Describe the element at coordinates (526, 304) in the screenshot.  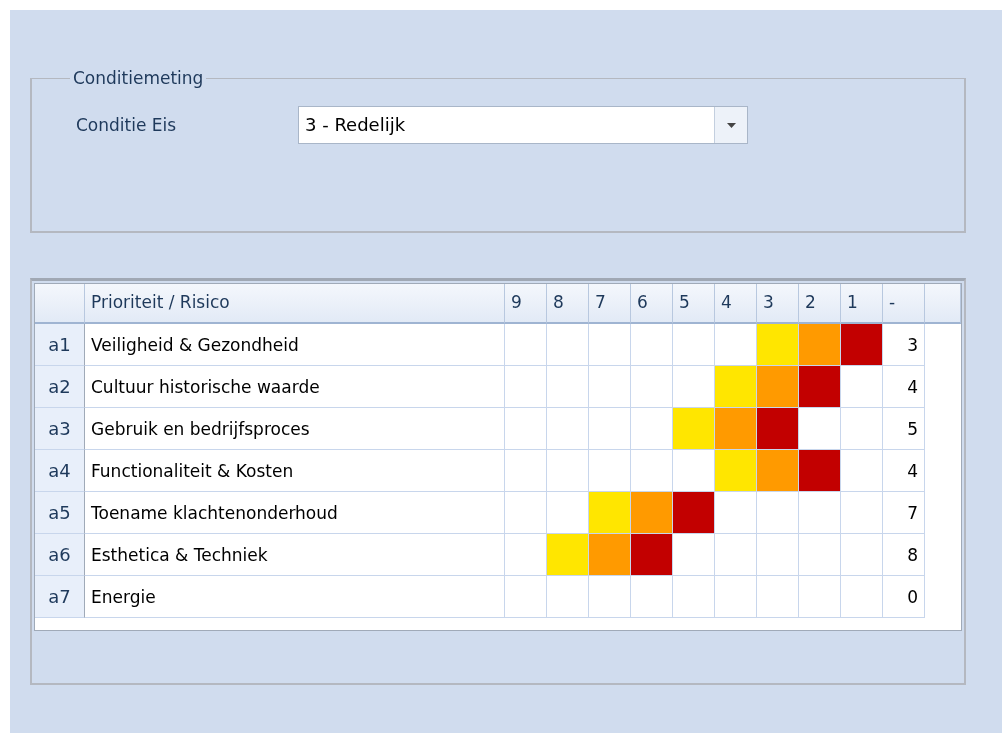
I see `column-header: 9` at that location.